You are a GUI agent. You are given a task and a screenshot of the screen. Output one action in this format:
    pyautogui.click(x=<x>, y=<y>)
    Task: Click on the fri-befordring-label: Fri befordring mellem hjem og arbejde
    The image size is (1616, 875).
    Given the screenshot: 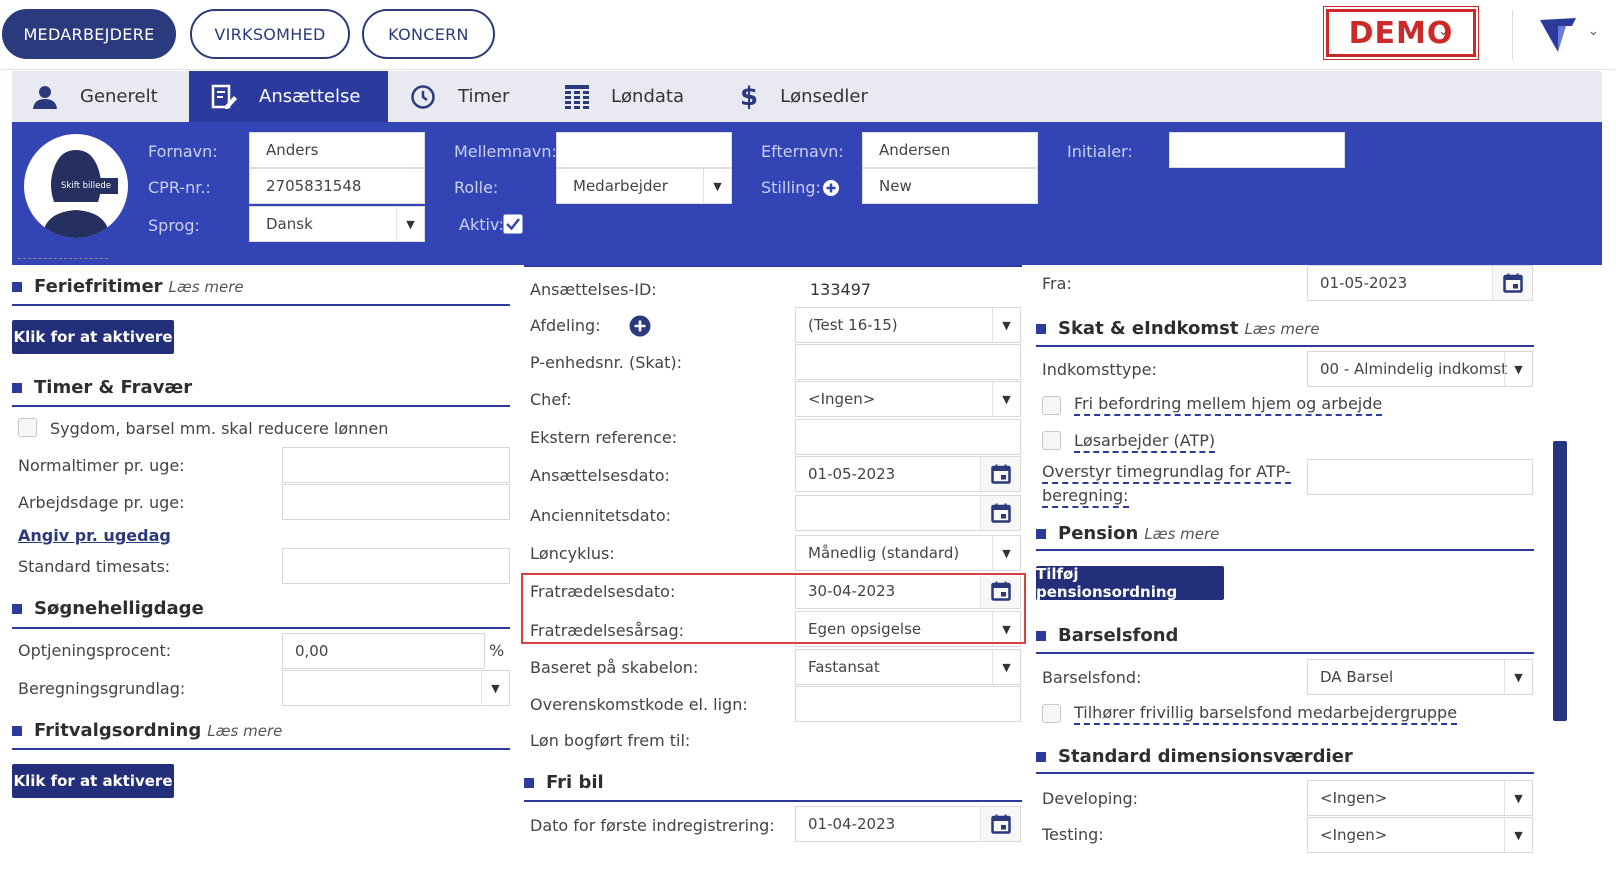 What is the action you would take?
    pyautogui.click(x=1228, y=405)
    